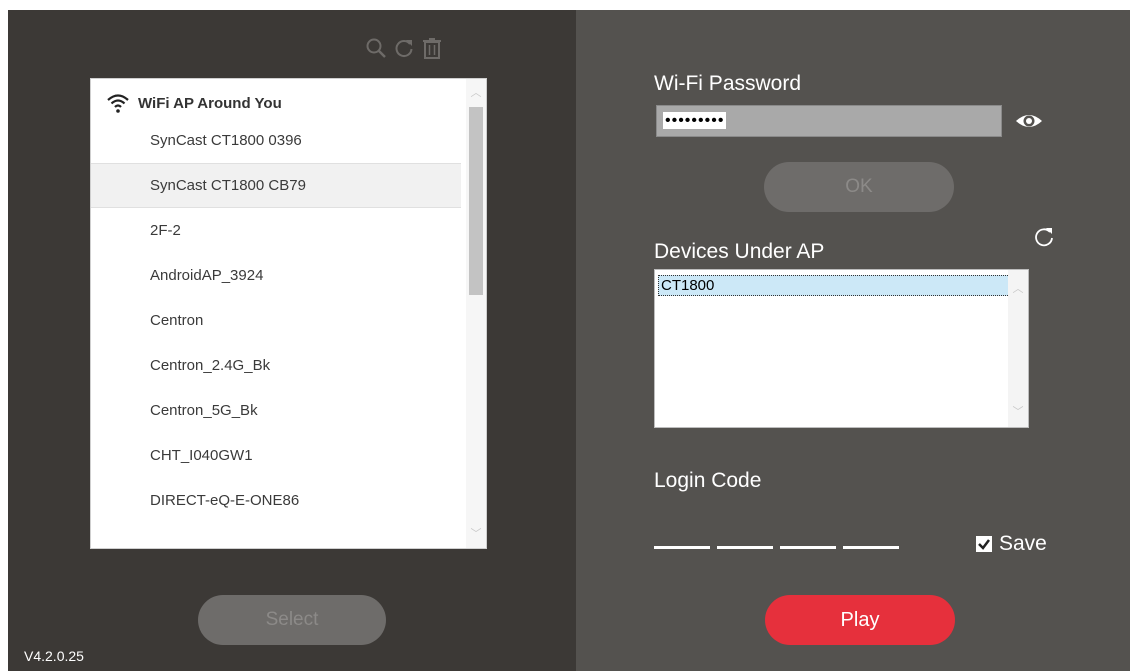 The height and width of the screenshot is (671, 1130). What do you see at coordinates (476, 201) in the screenshot?
I see `scroll-thumb` at bounding box center [476, 201].